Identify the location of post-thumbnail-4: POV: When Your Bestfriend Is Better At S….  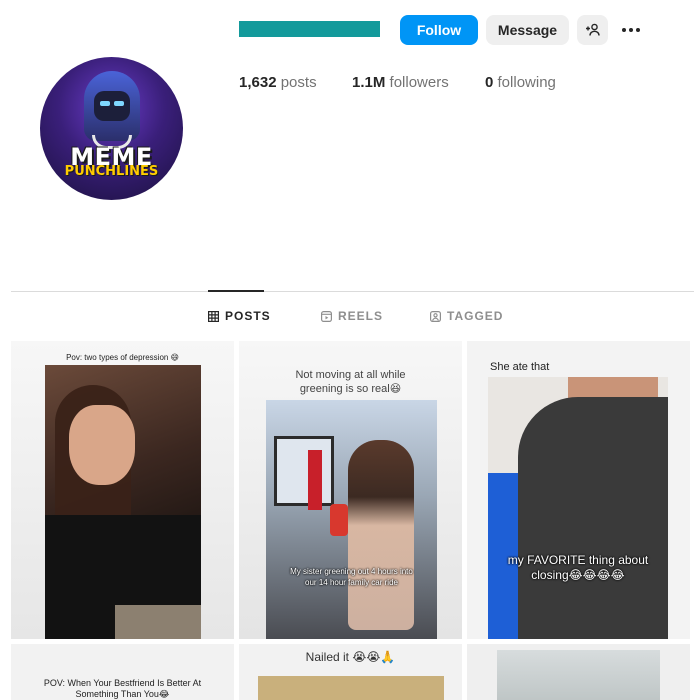
(122, 672).